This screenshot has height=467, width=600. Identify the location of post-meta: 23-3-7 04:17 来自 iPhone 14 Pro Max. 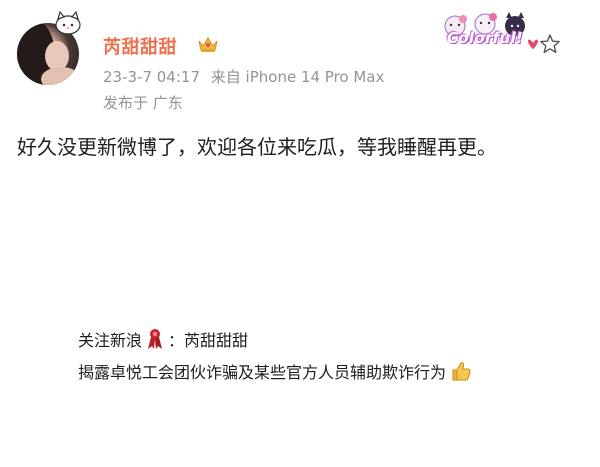
(243, 76).